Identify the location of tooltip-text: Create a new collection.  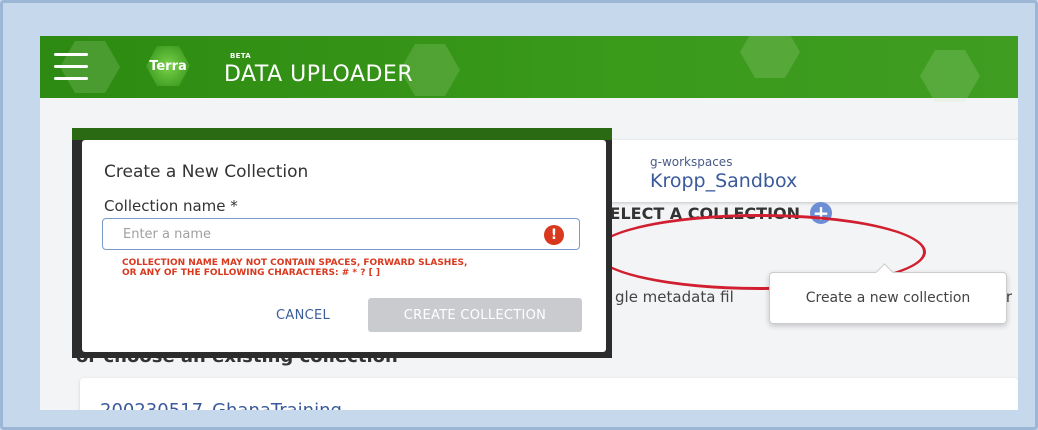
(888, 298).